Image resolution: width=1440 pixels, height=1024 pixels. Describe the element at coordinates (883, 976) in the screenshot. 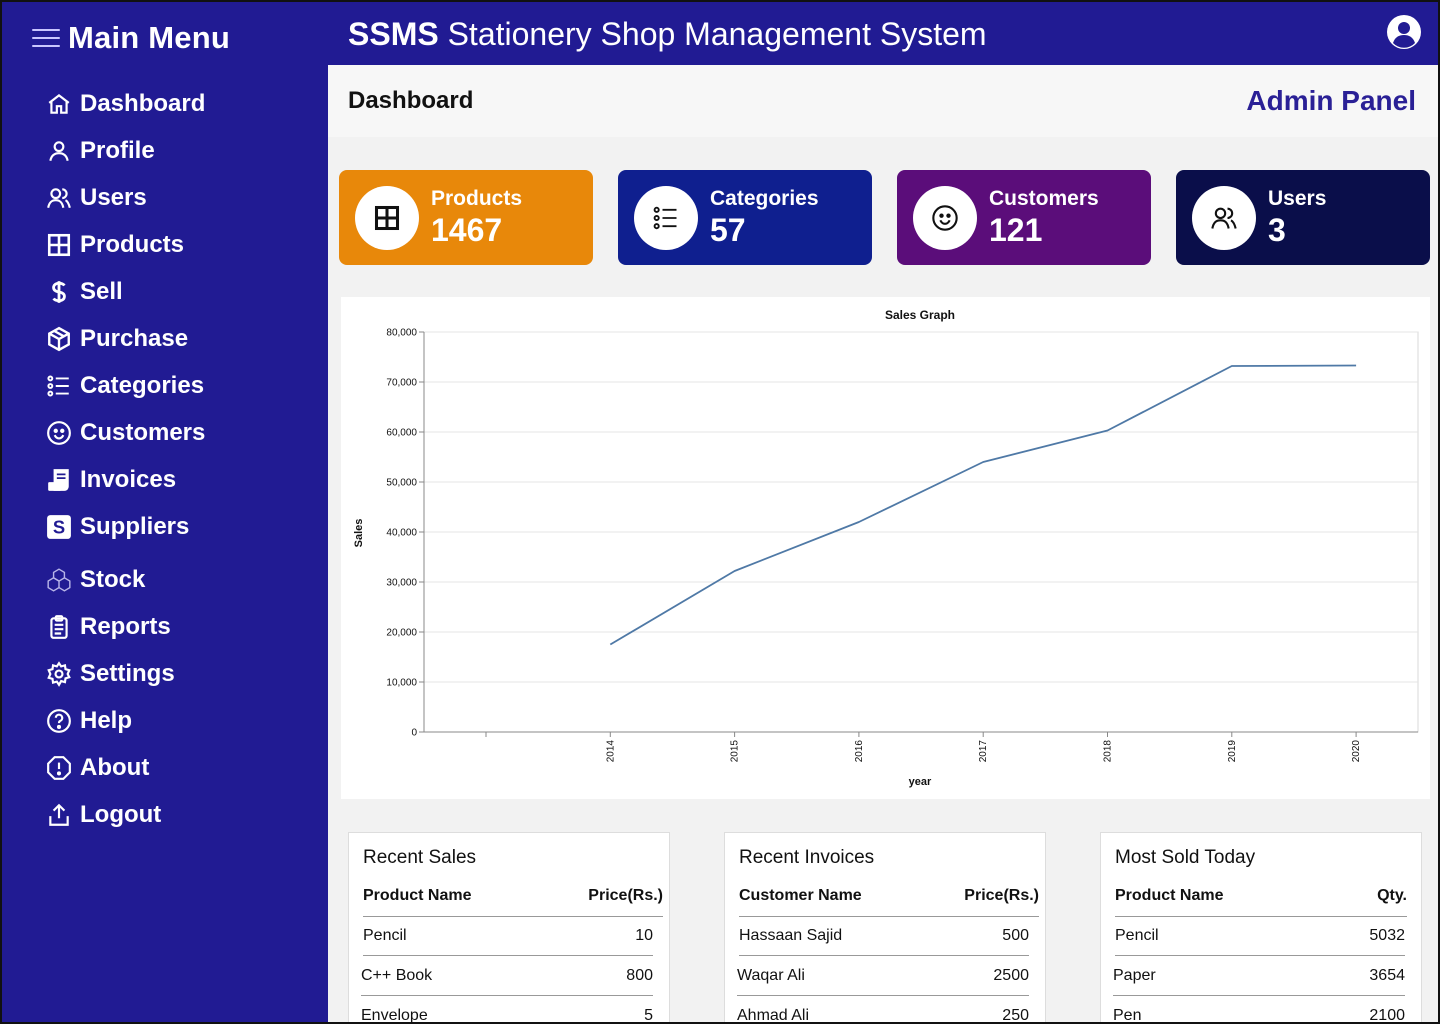

I see `table-row: Waqar Ali 2500` at that location.